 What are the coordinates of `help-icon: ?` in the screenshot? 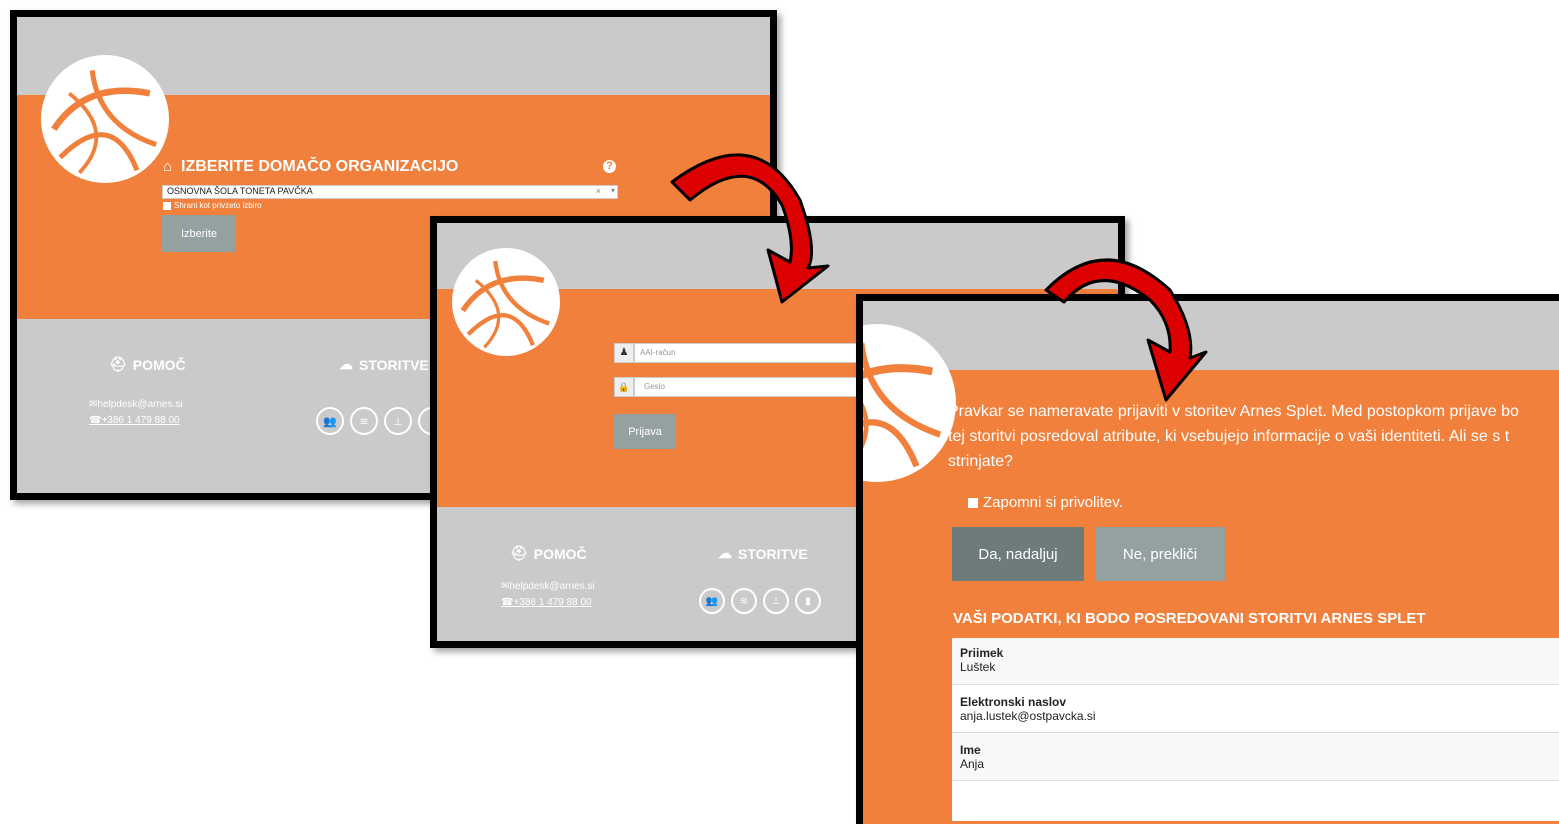 It's located at (609, 166).